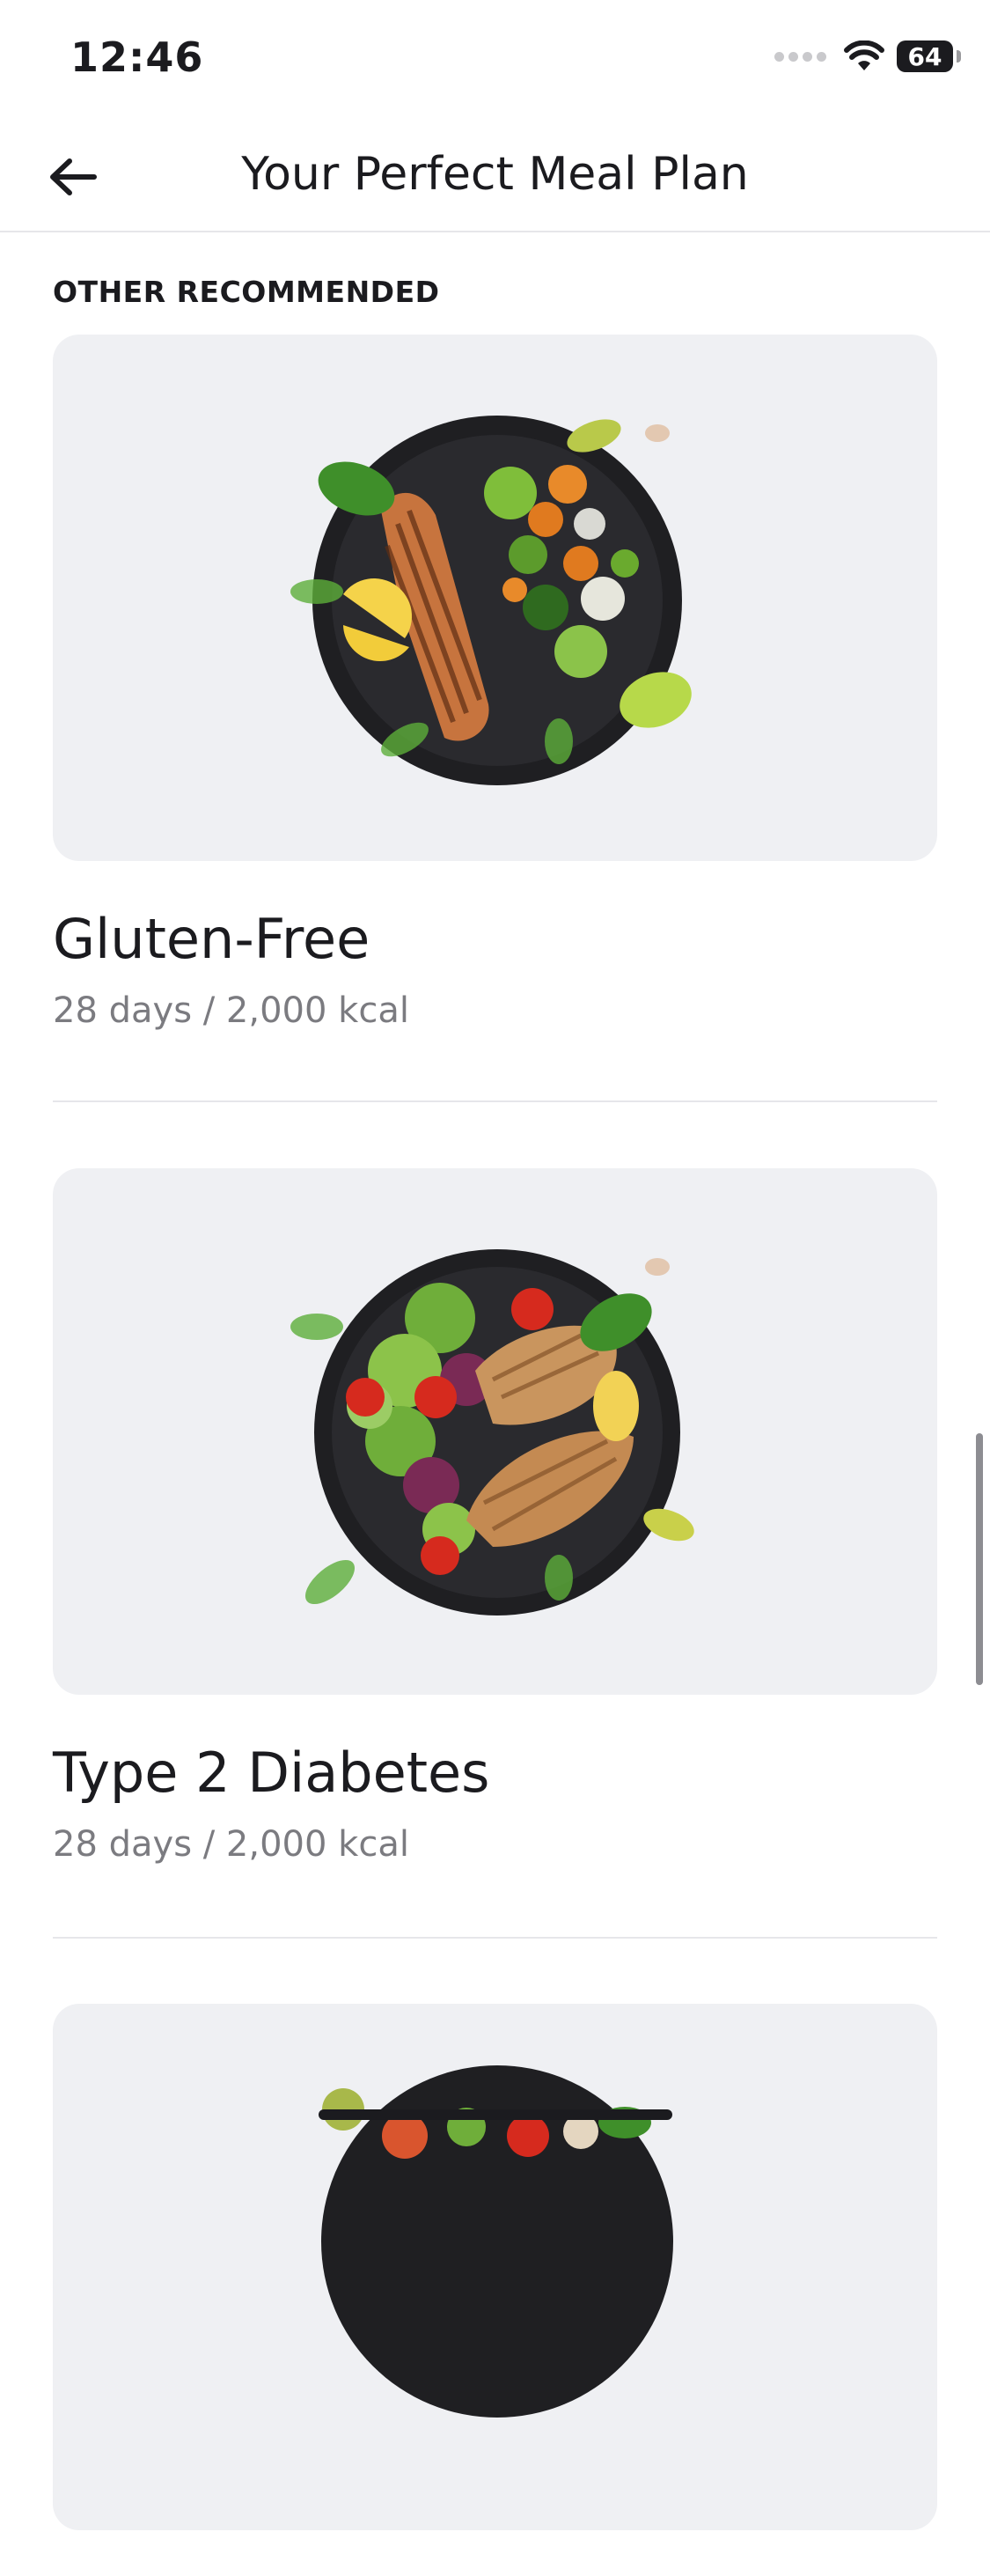 The height and width of the screenshot is (2576, 990). Describe the element at coordinates (497, 2241) in the screenshot. I see `salad-bowl-illustration` at that location.